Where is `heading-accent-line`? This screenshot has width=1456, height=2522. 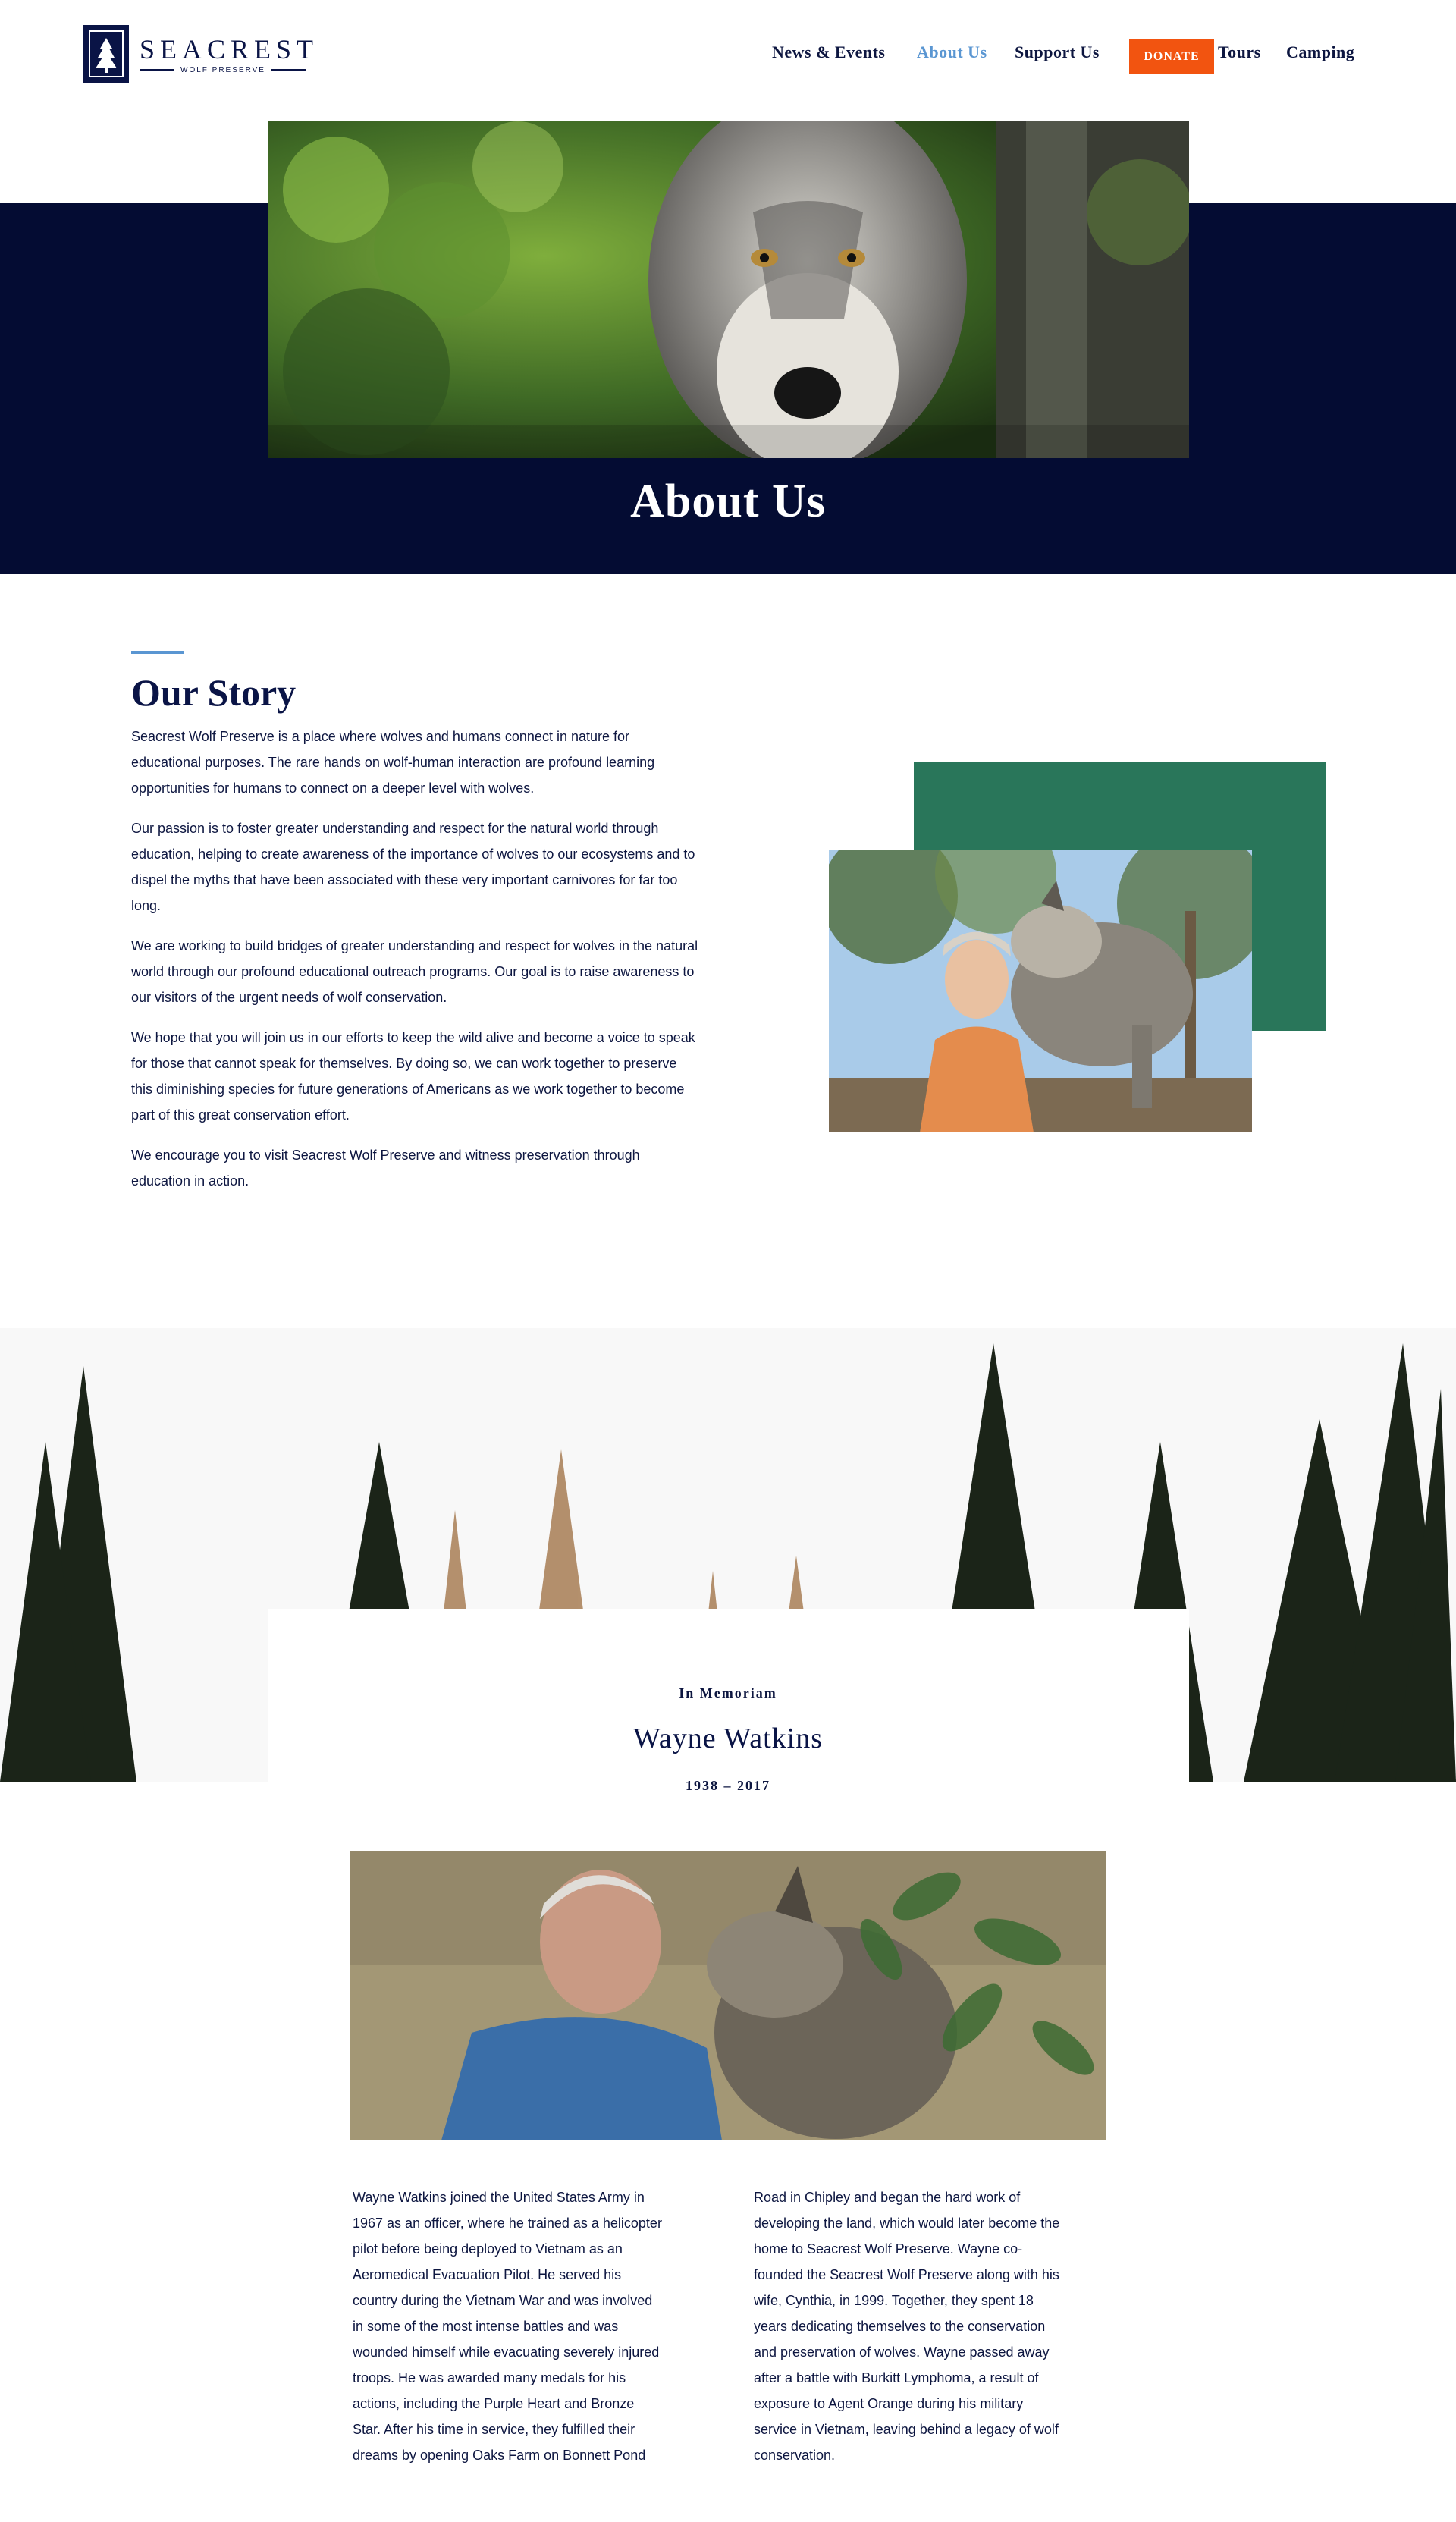 heading-accent-line is located at coordinates (157, 652).